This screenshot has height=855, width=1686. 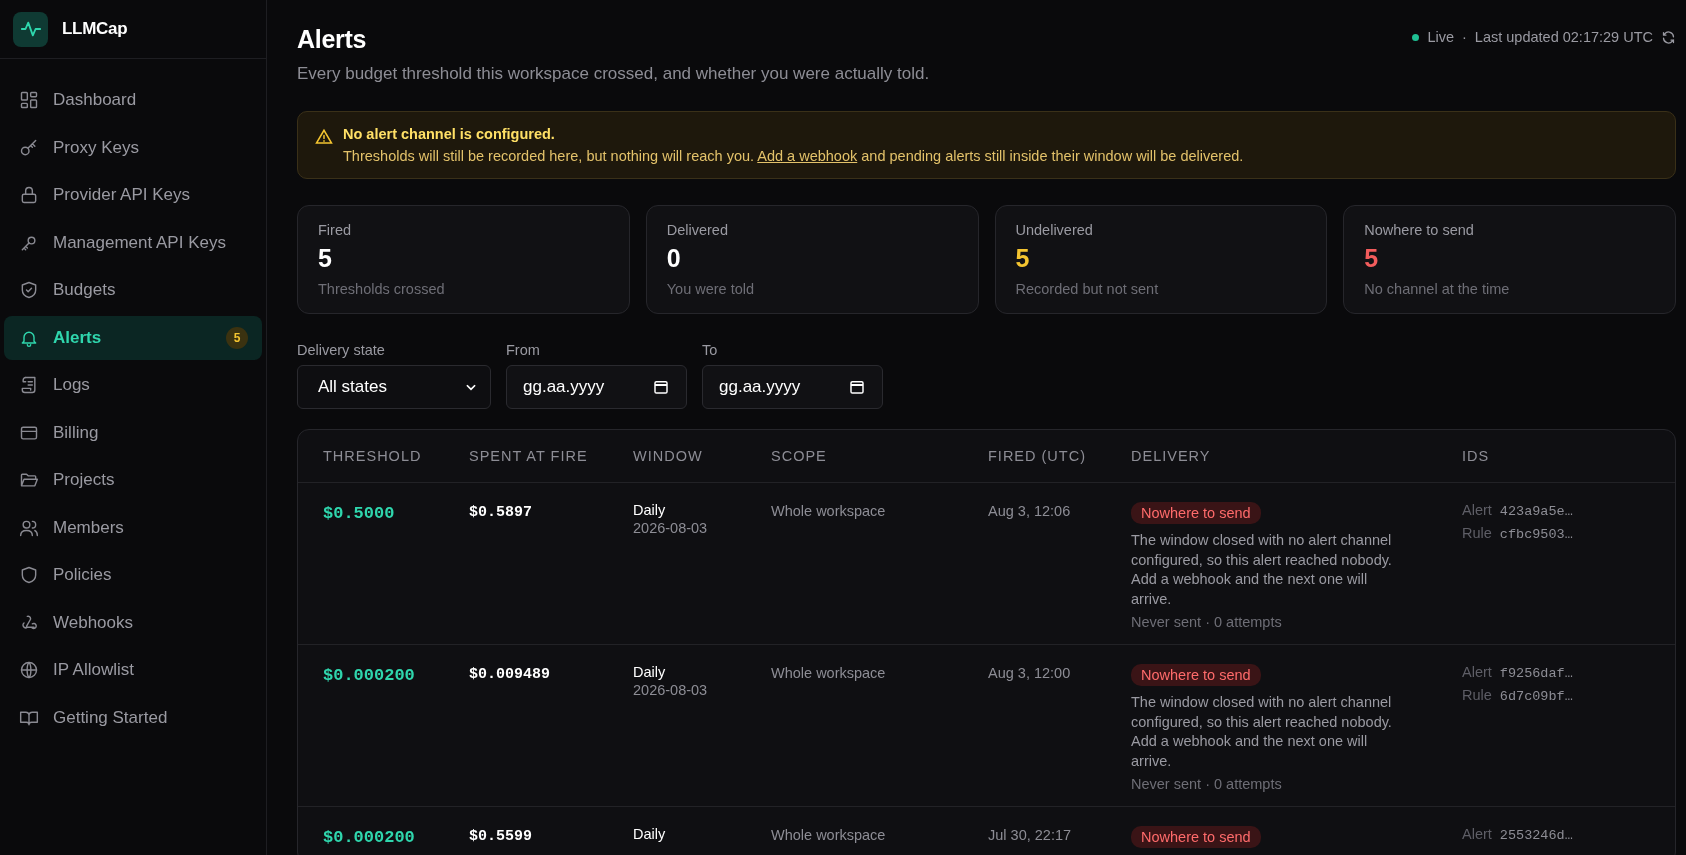 What do you see at coordinates (133, 242) in the screenshot?
I see `sidebar-item: Management API Keys` at bounding box center [133, 242].